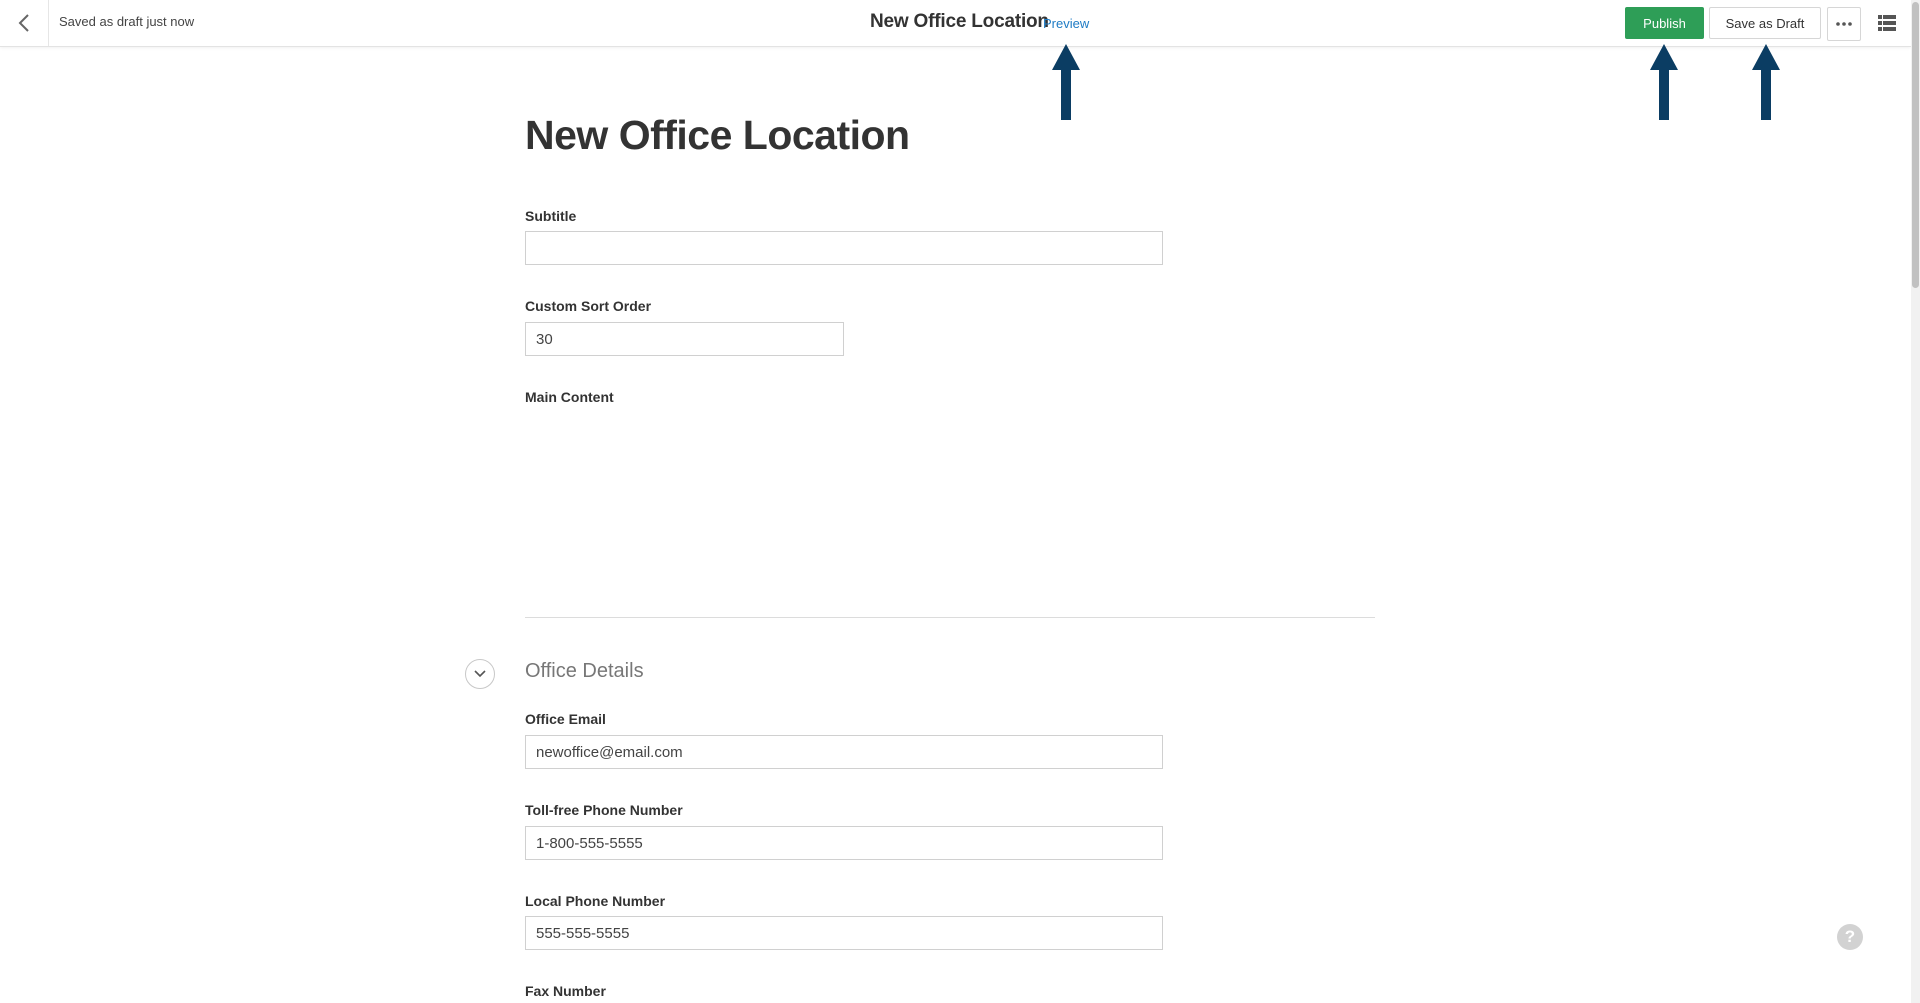  Describe the element at coordinates (569, 397) in the screenshot. I see `main-content-label: Main Content` at that location.